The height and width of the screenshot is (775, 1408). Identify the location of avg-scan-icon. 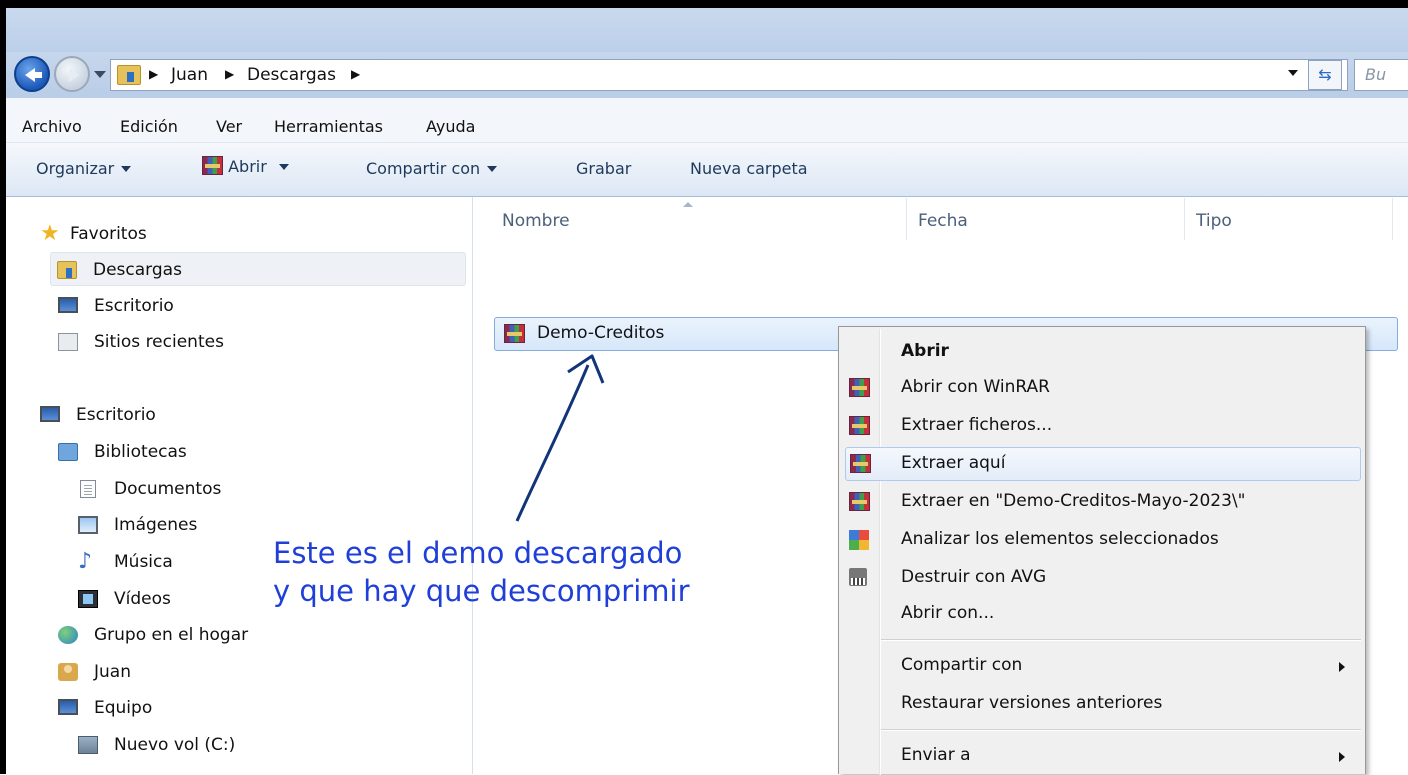
(859, 540).